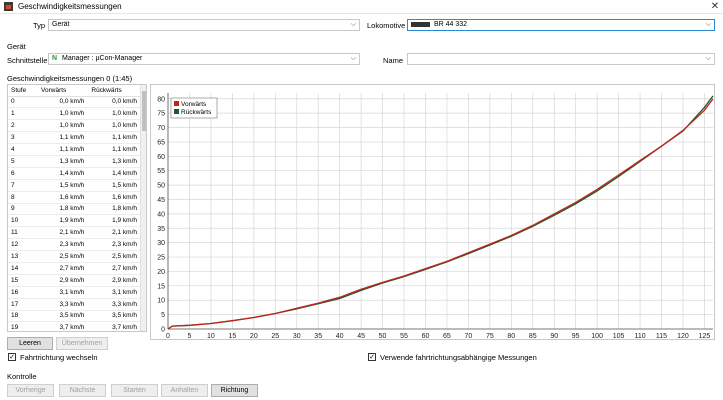 The image size is (723, 400). What do you see at coordinates (134, 390) in the screenshot?
I see `starten-button: Starten` at bounding box center [134, 390].